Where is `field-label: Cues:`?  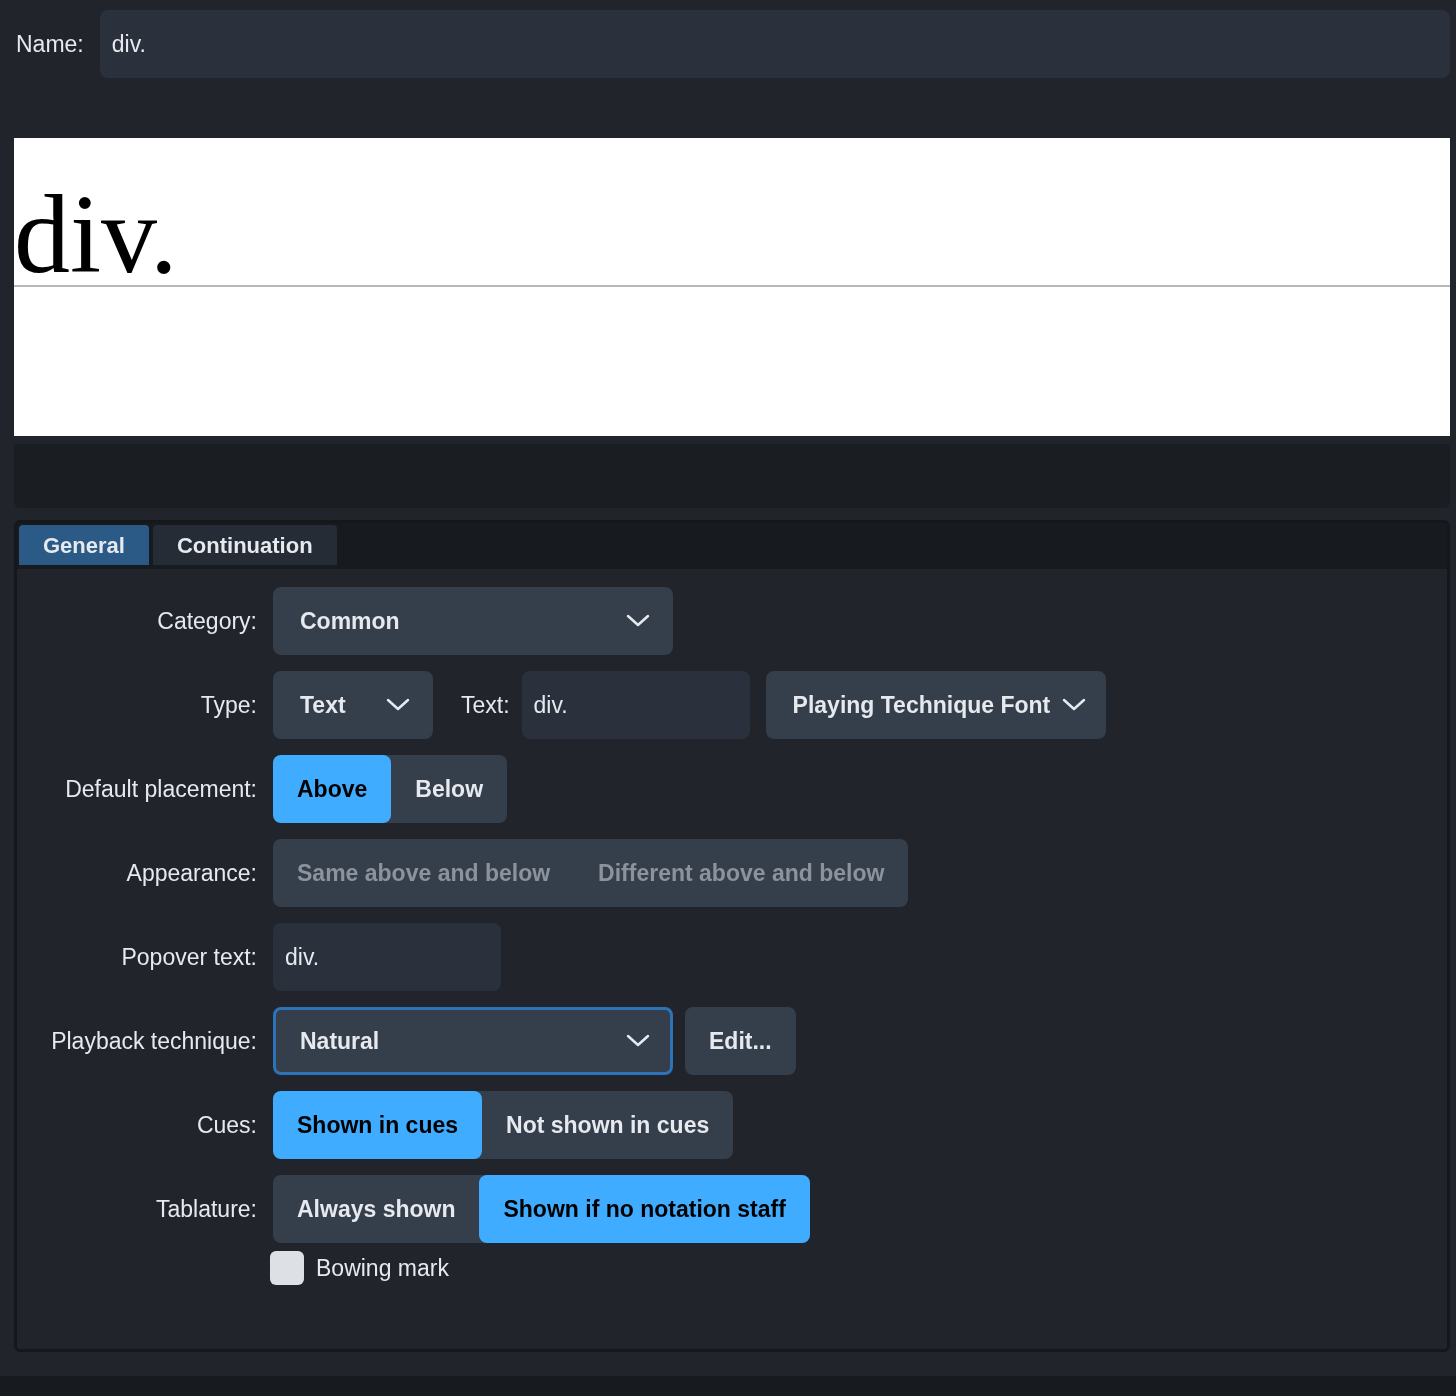
field-label: Cues: is located at coordinates (226, 1125).